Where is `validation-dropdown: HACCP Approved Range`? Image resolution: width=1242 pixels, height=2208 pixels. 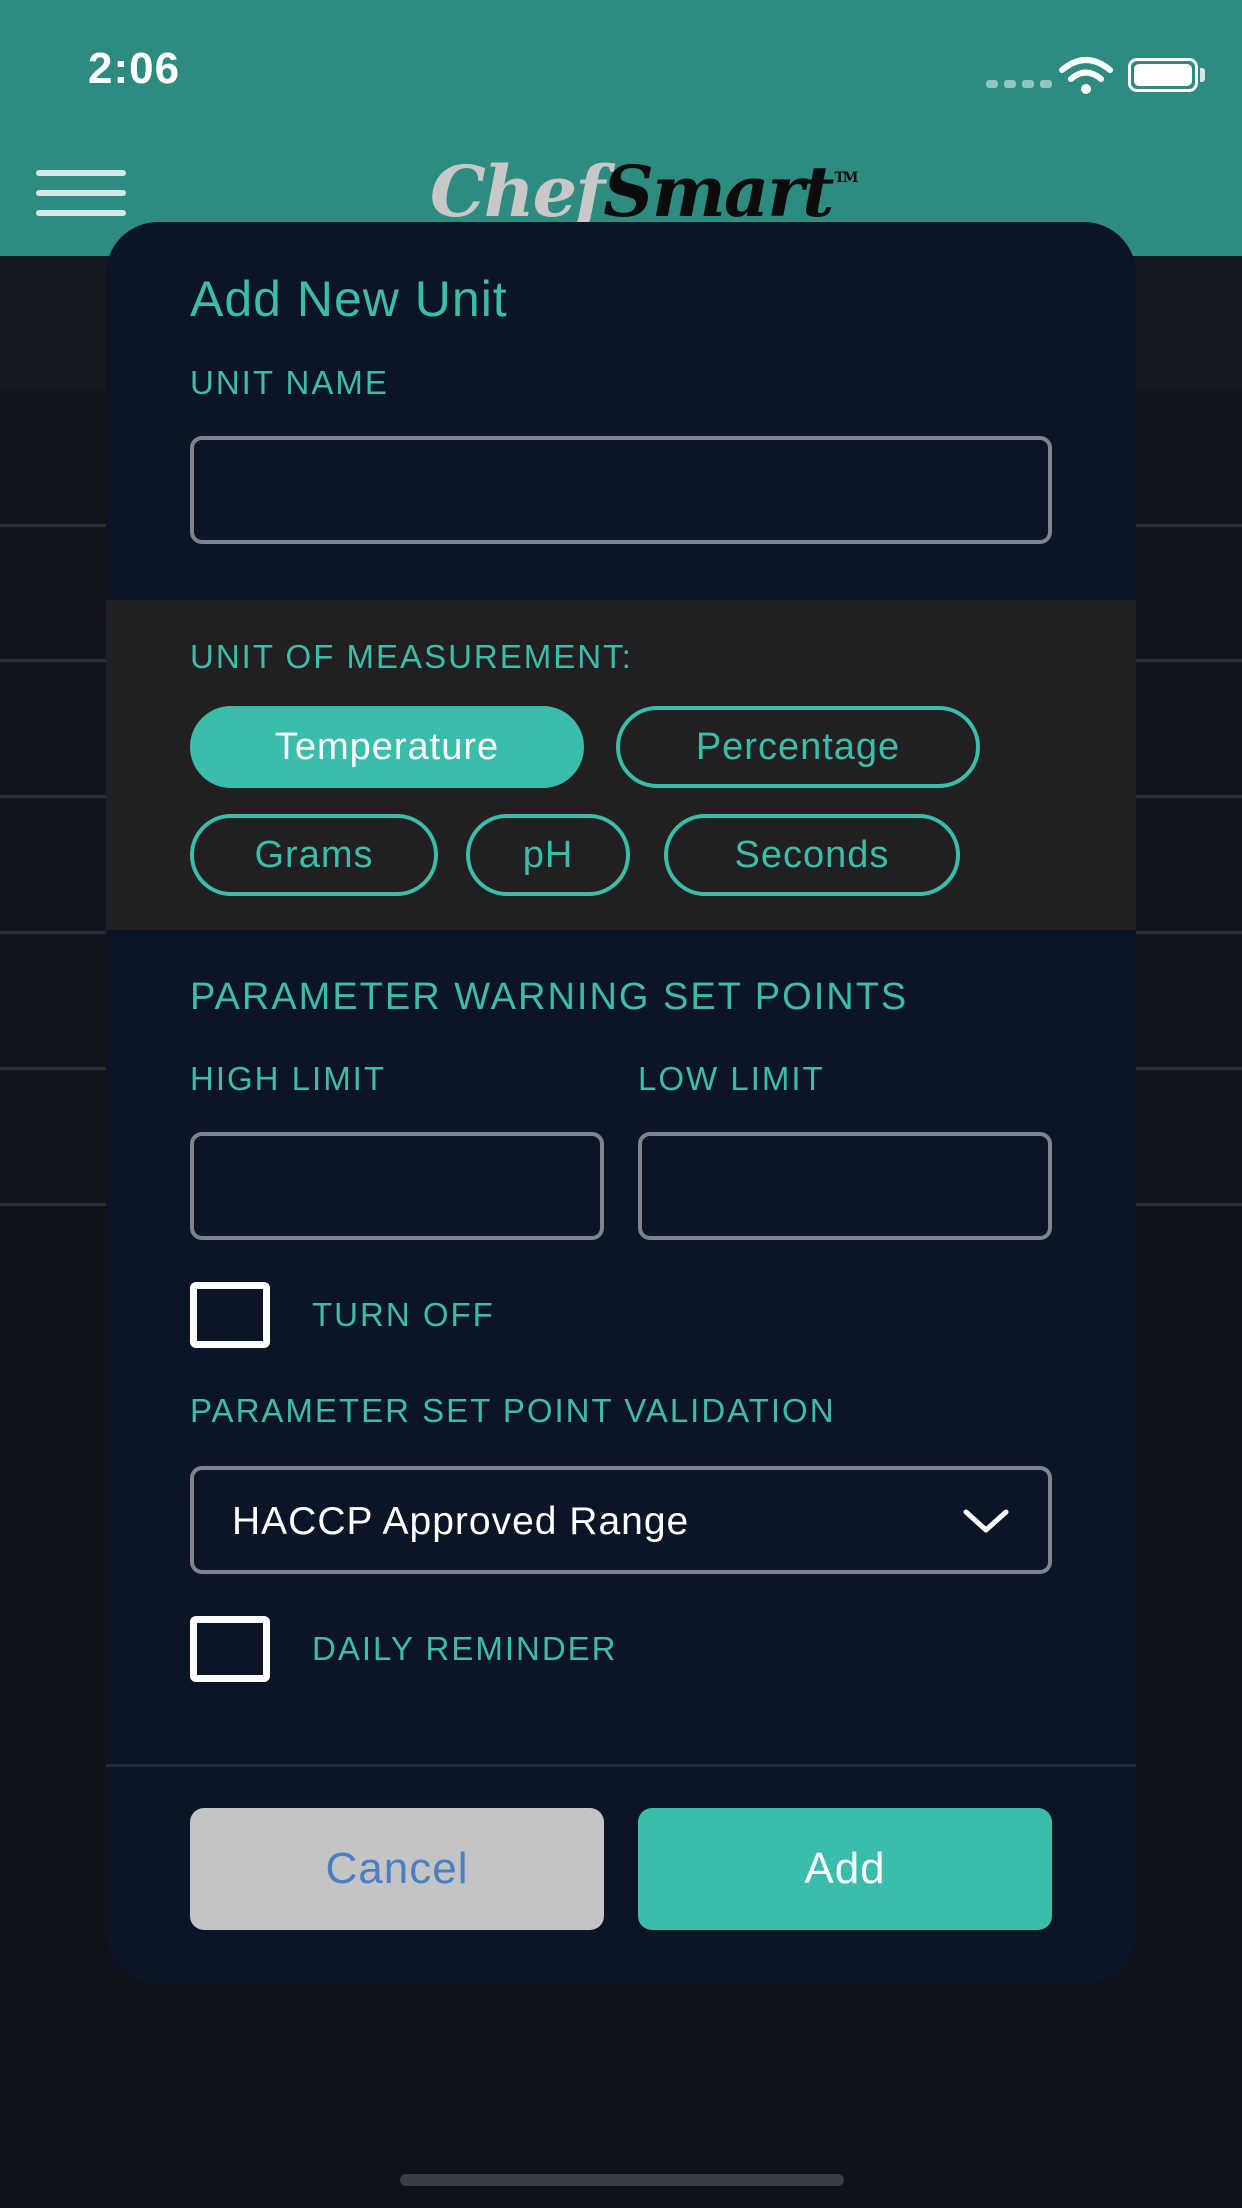
validation-dropdown: HACCP Approved Range is located at coordinates (621, 1520).